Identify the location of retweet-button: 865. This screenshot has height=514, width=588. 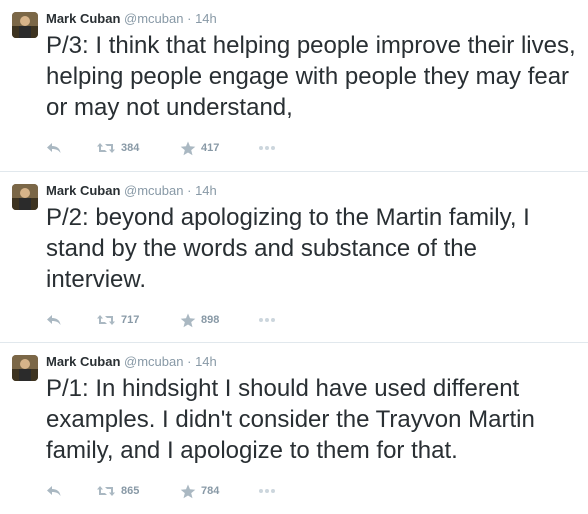
(117, 491).